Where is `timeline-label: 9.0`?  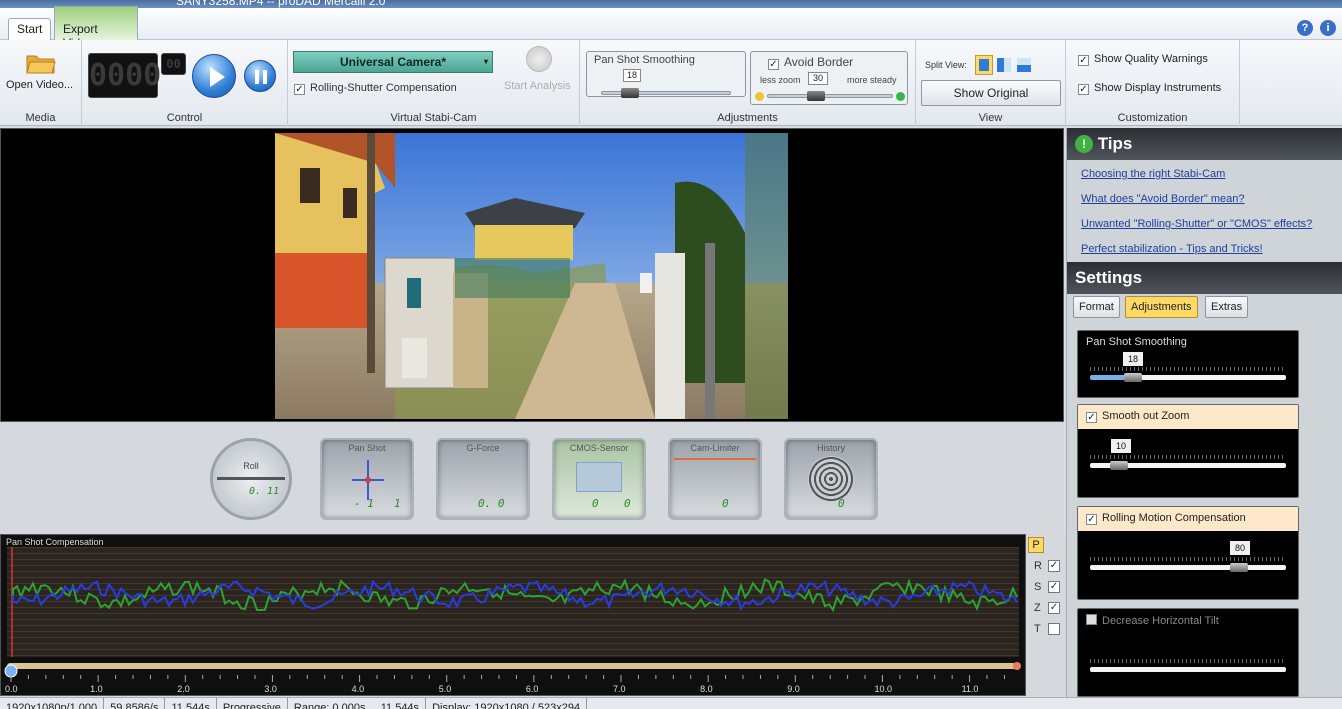 timeline-label: 9.0 is located at coordinates (793, 689).